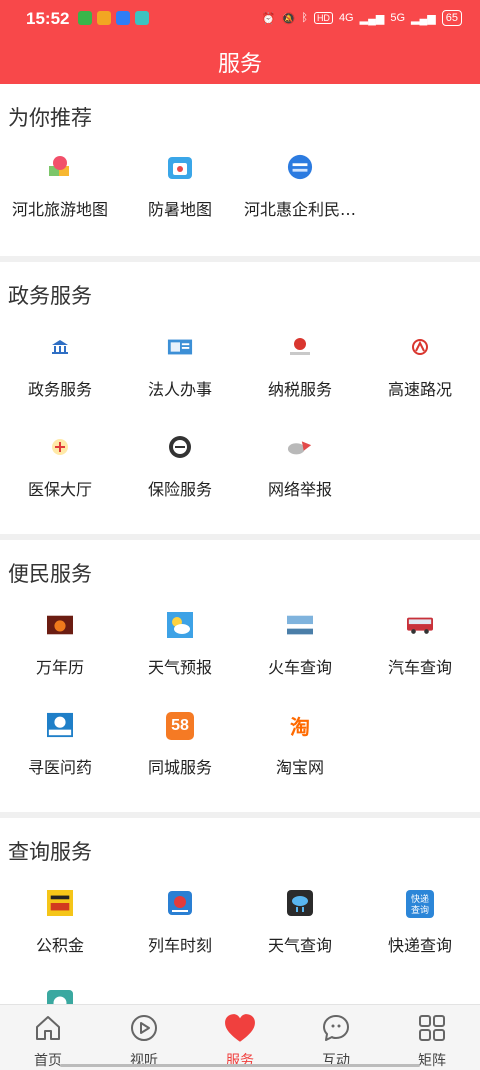 This screenshot has height=1070, width=480. I want to click on section-title: 便民服务, so click(50, 574).